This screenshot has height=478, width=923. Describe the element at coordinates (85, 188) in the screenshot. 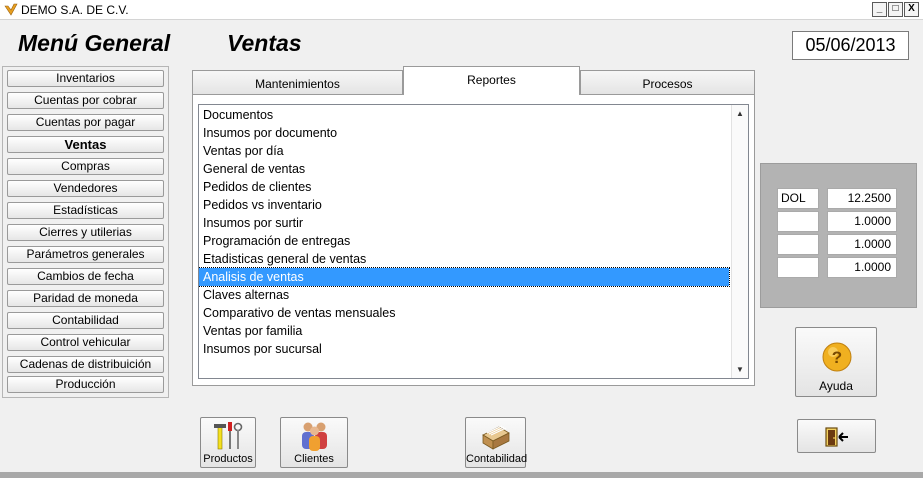

I see `sidebar-item-vendedores: Vendedores` at that location.